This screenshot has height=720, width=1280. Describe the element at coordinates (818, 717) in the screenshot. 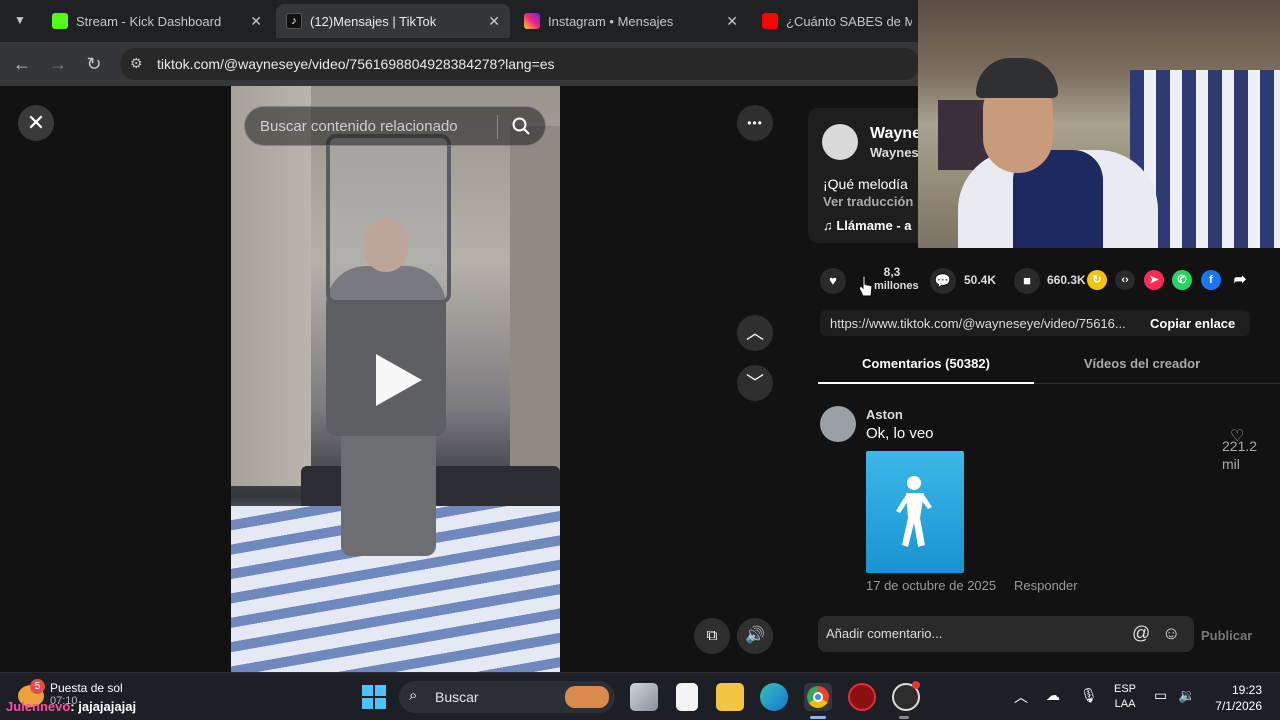

I see `active-app-indicator` at that location.